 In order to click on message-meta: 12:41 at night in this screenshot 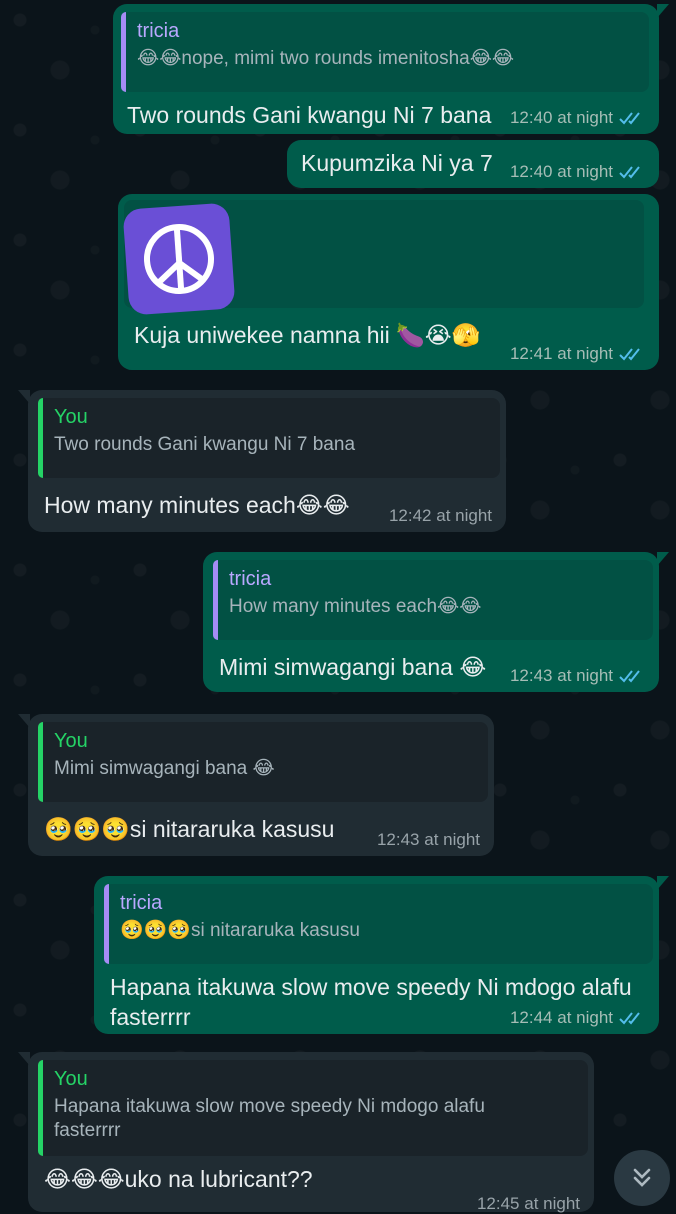, I will do `click(577, 354)`.